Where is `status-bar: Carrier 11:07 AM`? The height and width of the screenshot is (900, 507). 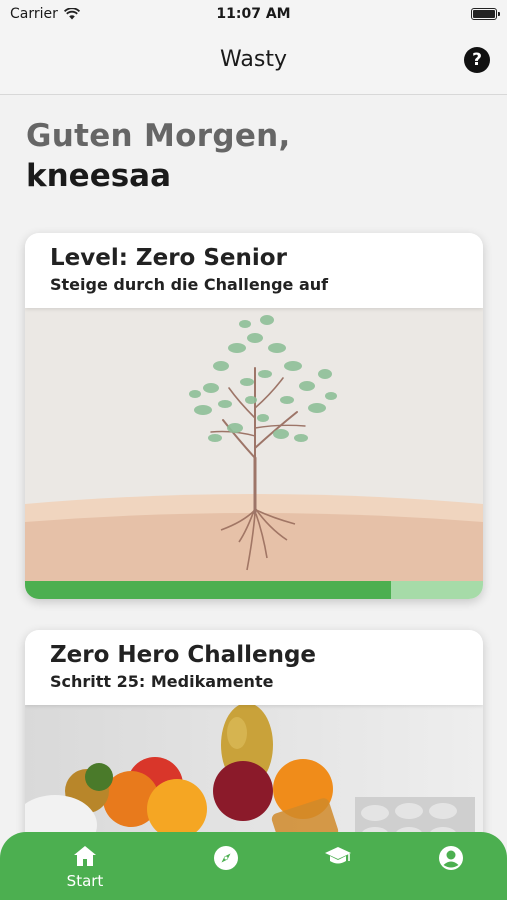
status-bar: Carrier 11:07 AM is located at coordinates (253, 15).